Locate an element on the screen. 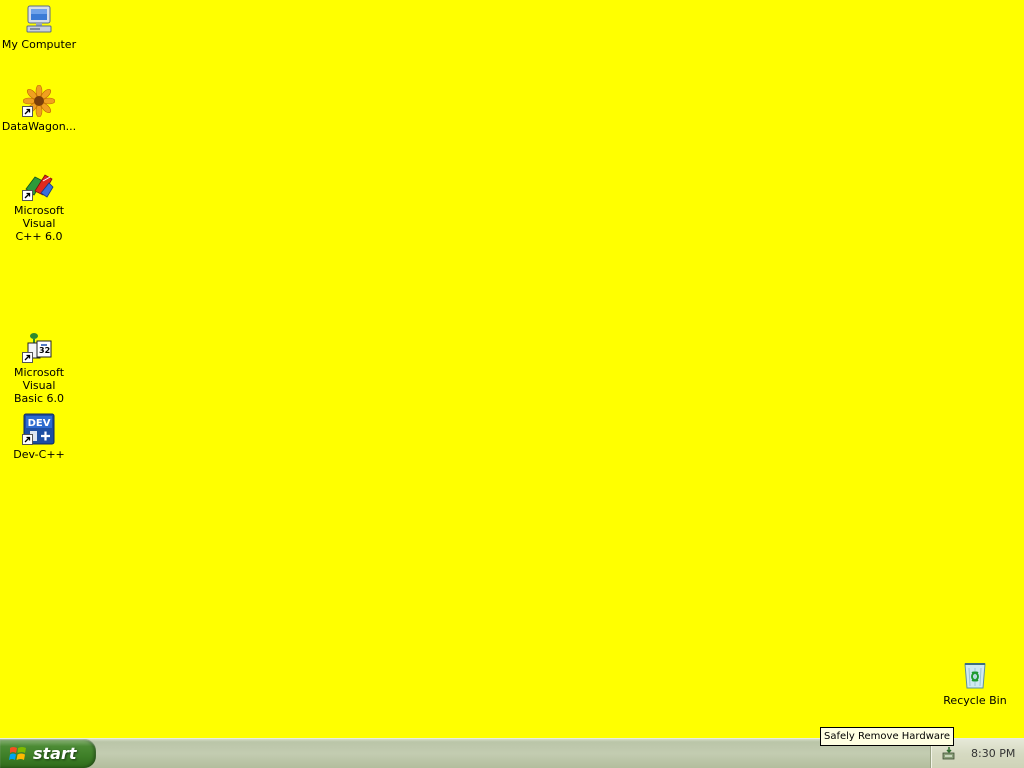 This screenshot has width=1024, height=768. desktop-icon-visual-basic: 32 Microsoft Visual Basic 6.0 is located at coordinates (39, 367).